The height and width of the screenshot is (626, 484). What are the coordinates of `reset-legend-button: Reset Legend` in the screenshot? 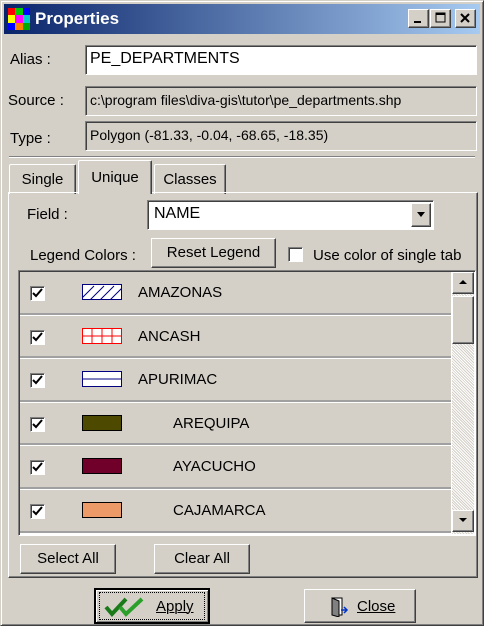 It's located at (213, 253).